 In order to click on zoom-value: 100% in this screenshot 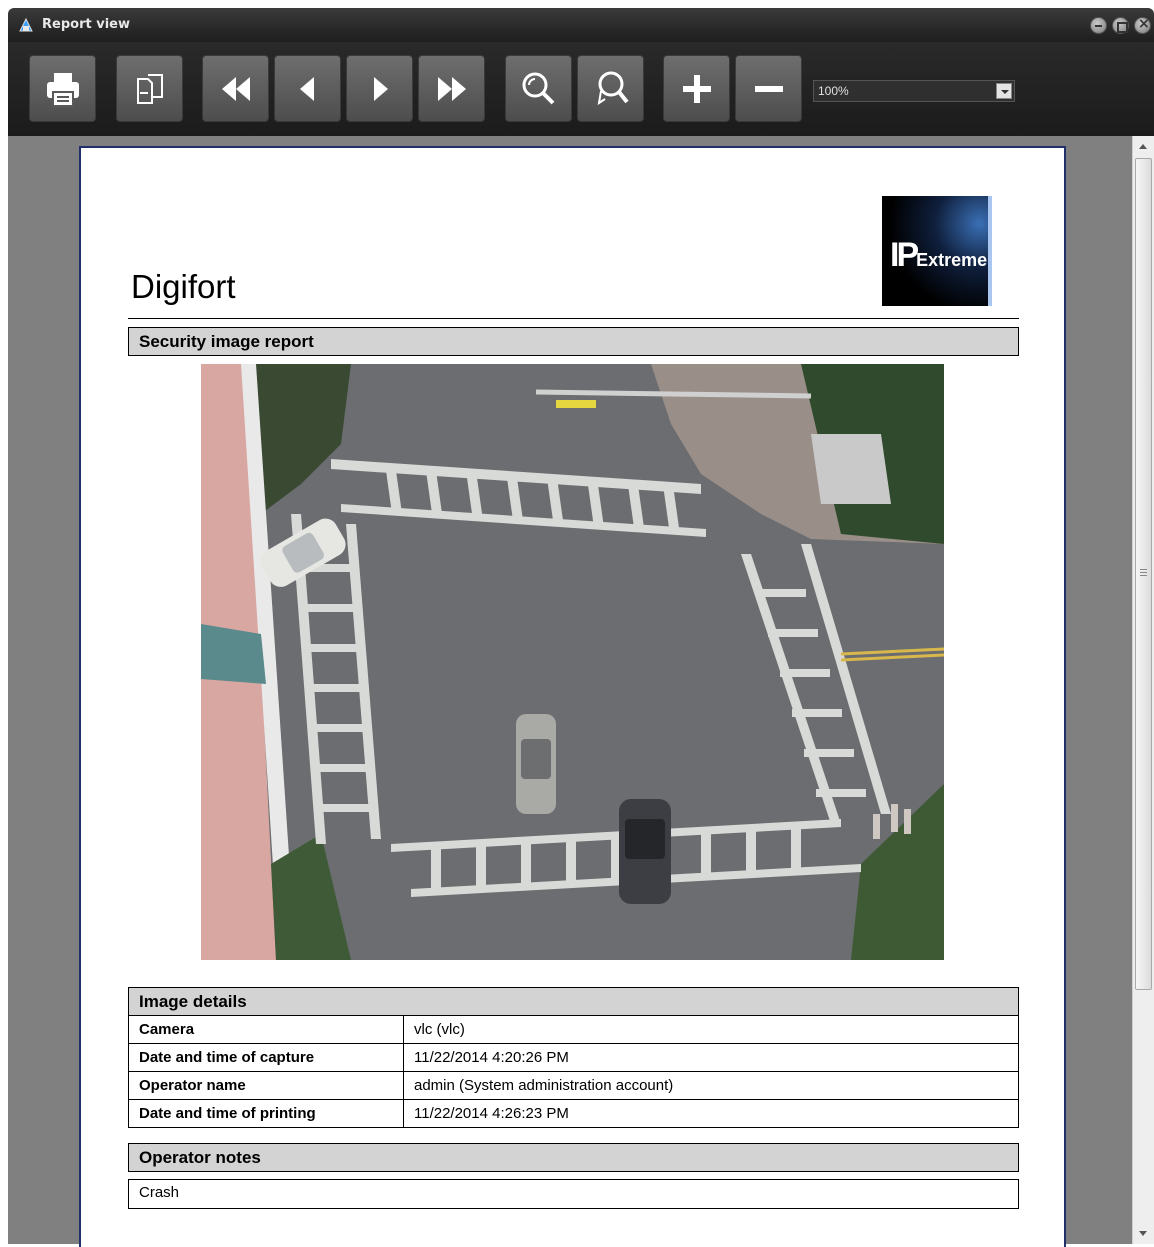, I will do `click(833, 91)`.